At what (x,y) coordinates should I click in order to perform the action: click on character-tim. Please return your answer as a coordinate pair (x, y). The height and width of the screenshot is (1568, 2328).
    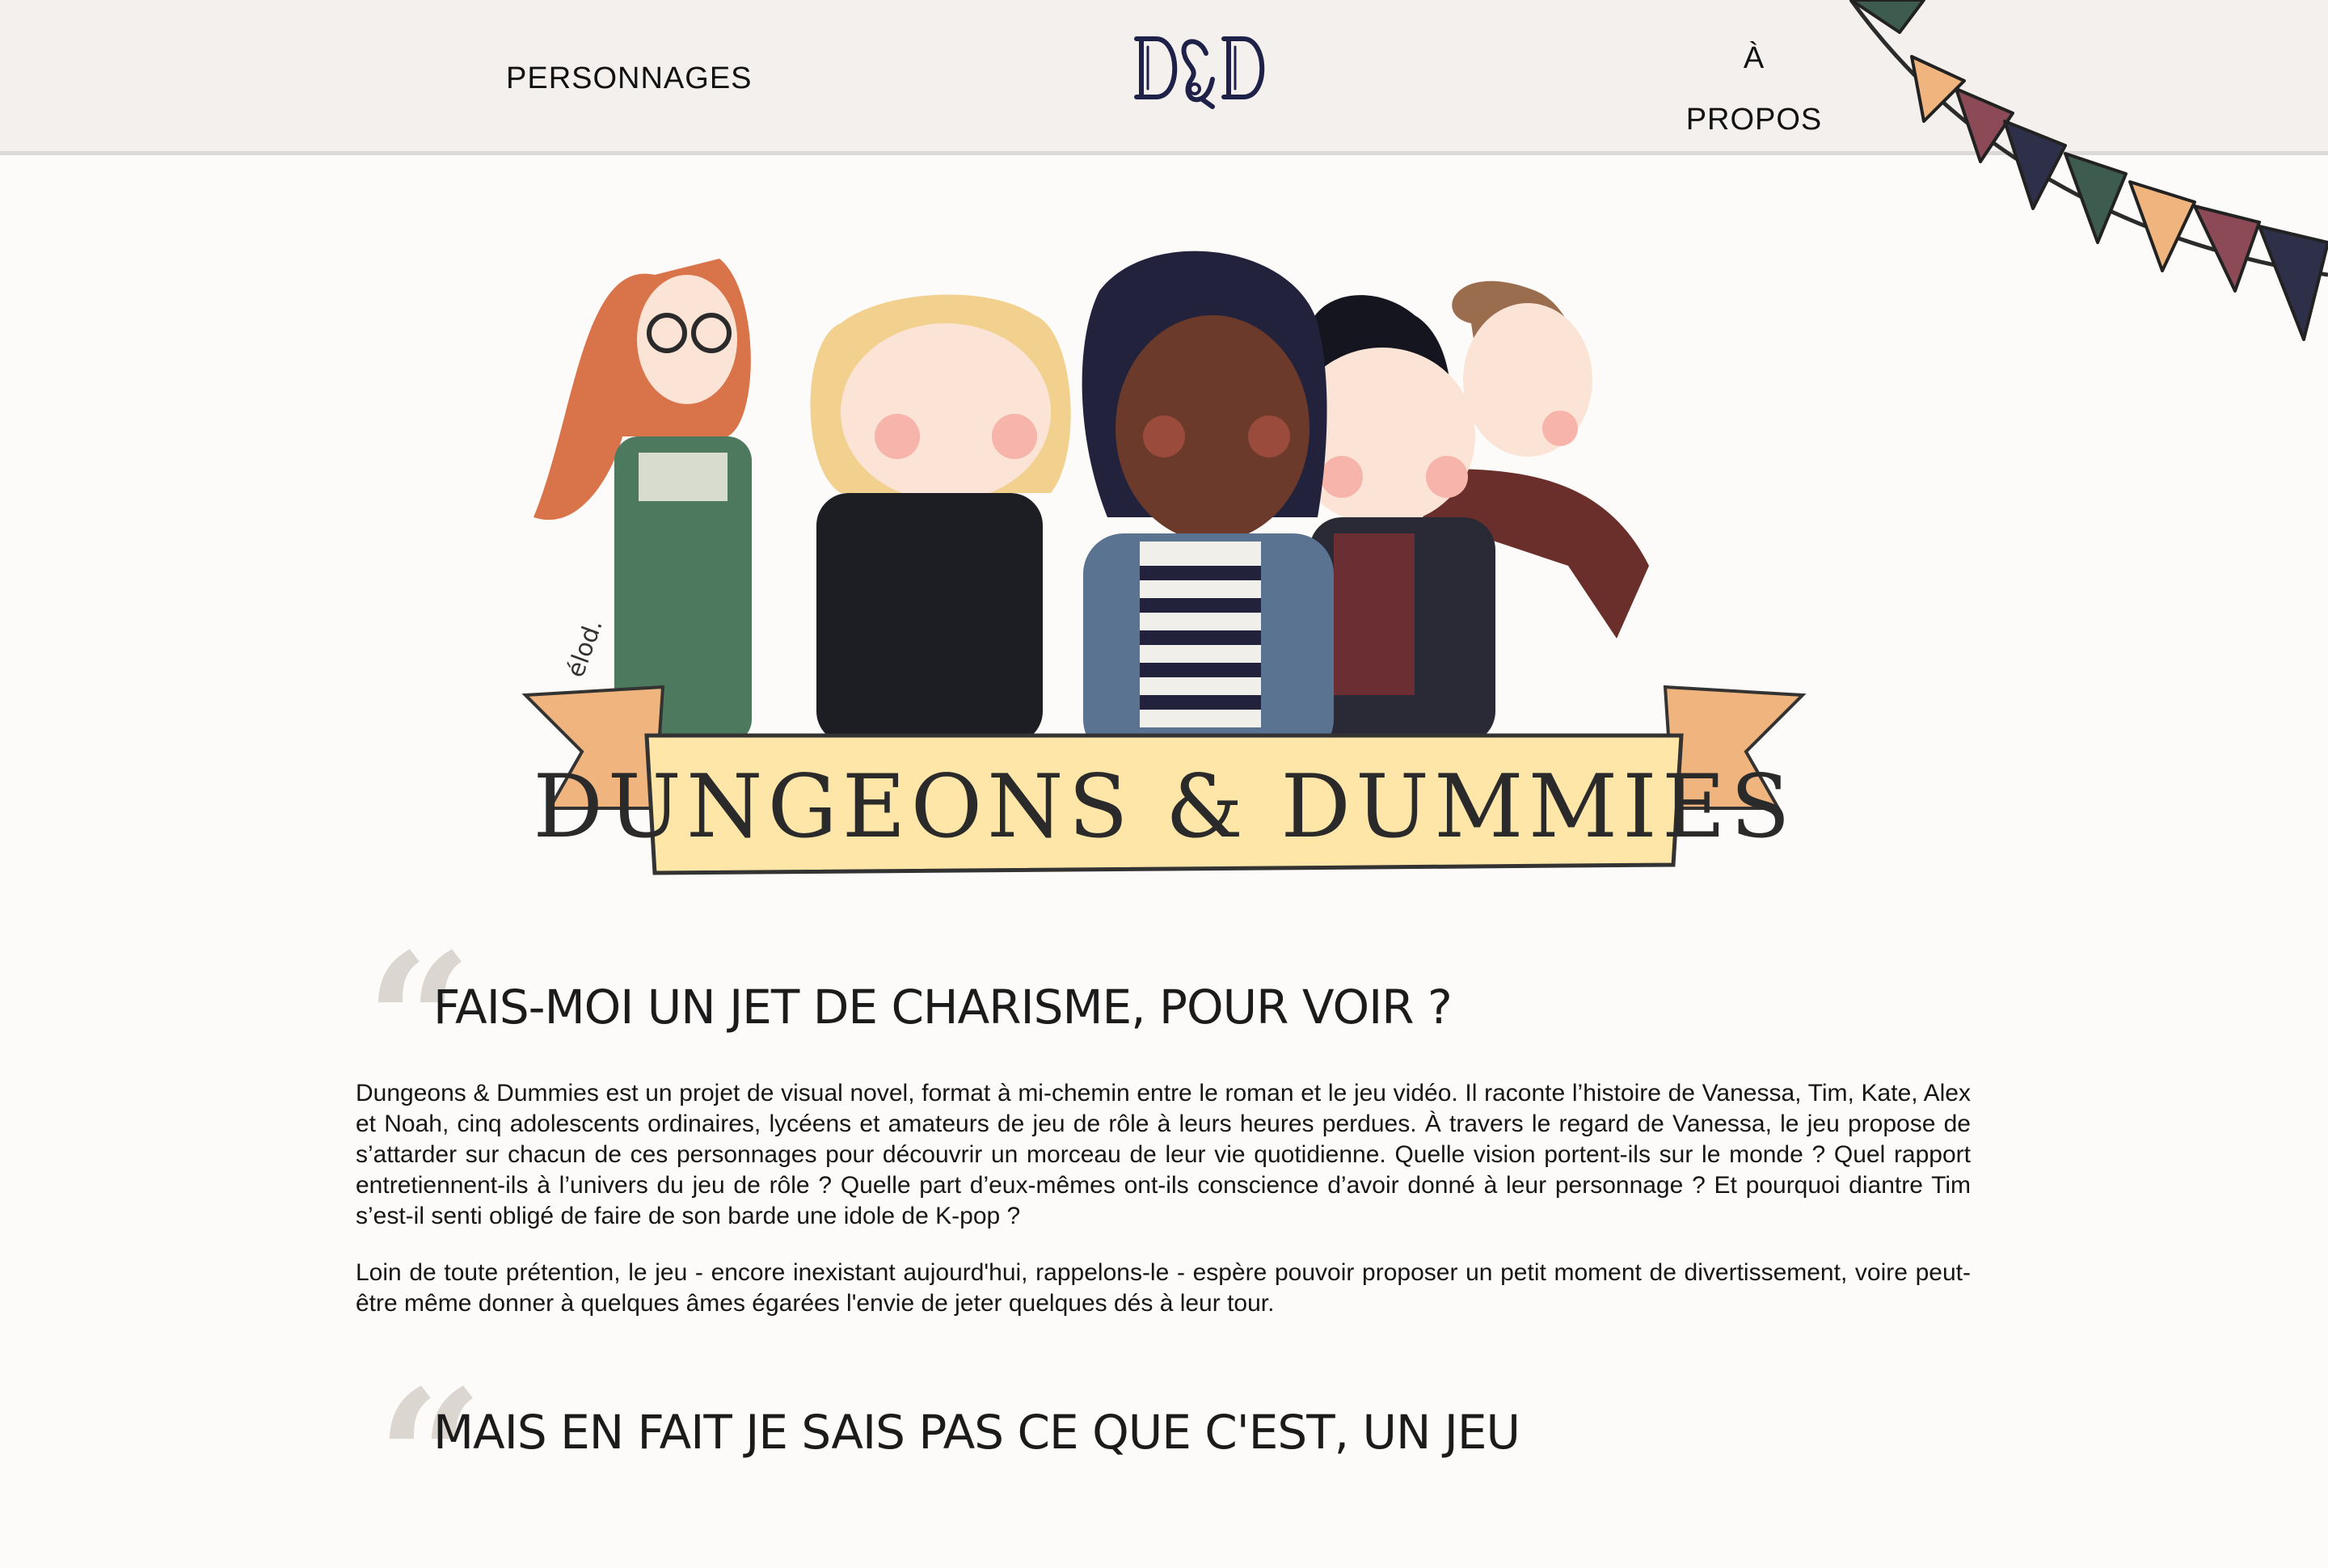
    Looking at the image, I should click on (941, 519).